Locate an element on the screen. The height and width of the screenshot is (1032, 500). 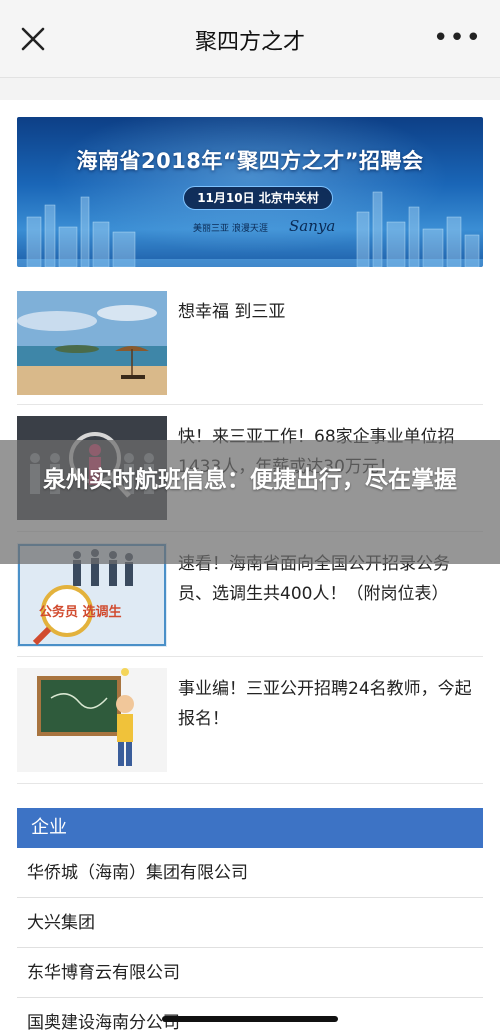
banner-logo-text: 美丽三亚 浪漫天涯 is located at coordinates (230, 229).